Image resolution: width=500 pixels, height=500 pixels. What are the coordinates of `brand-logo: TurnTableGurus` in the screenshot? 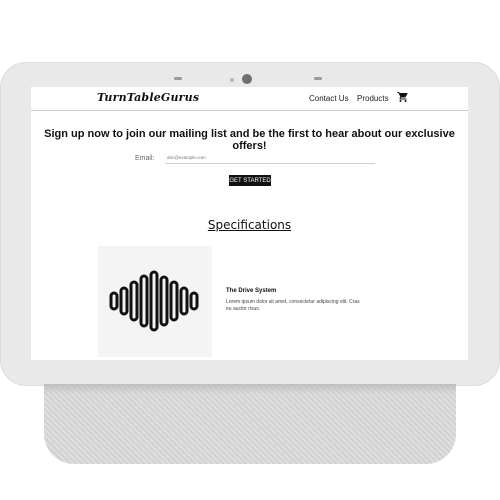 It's located at (148, 97).